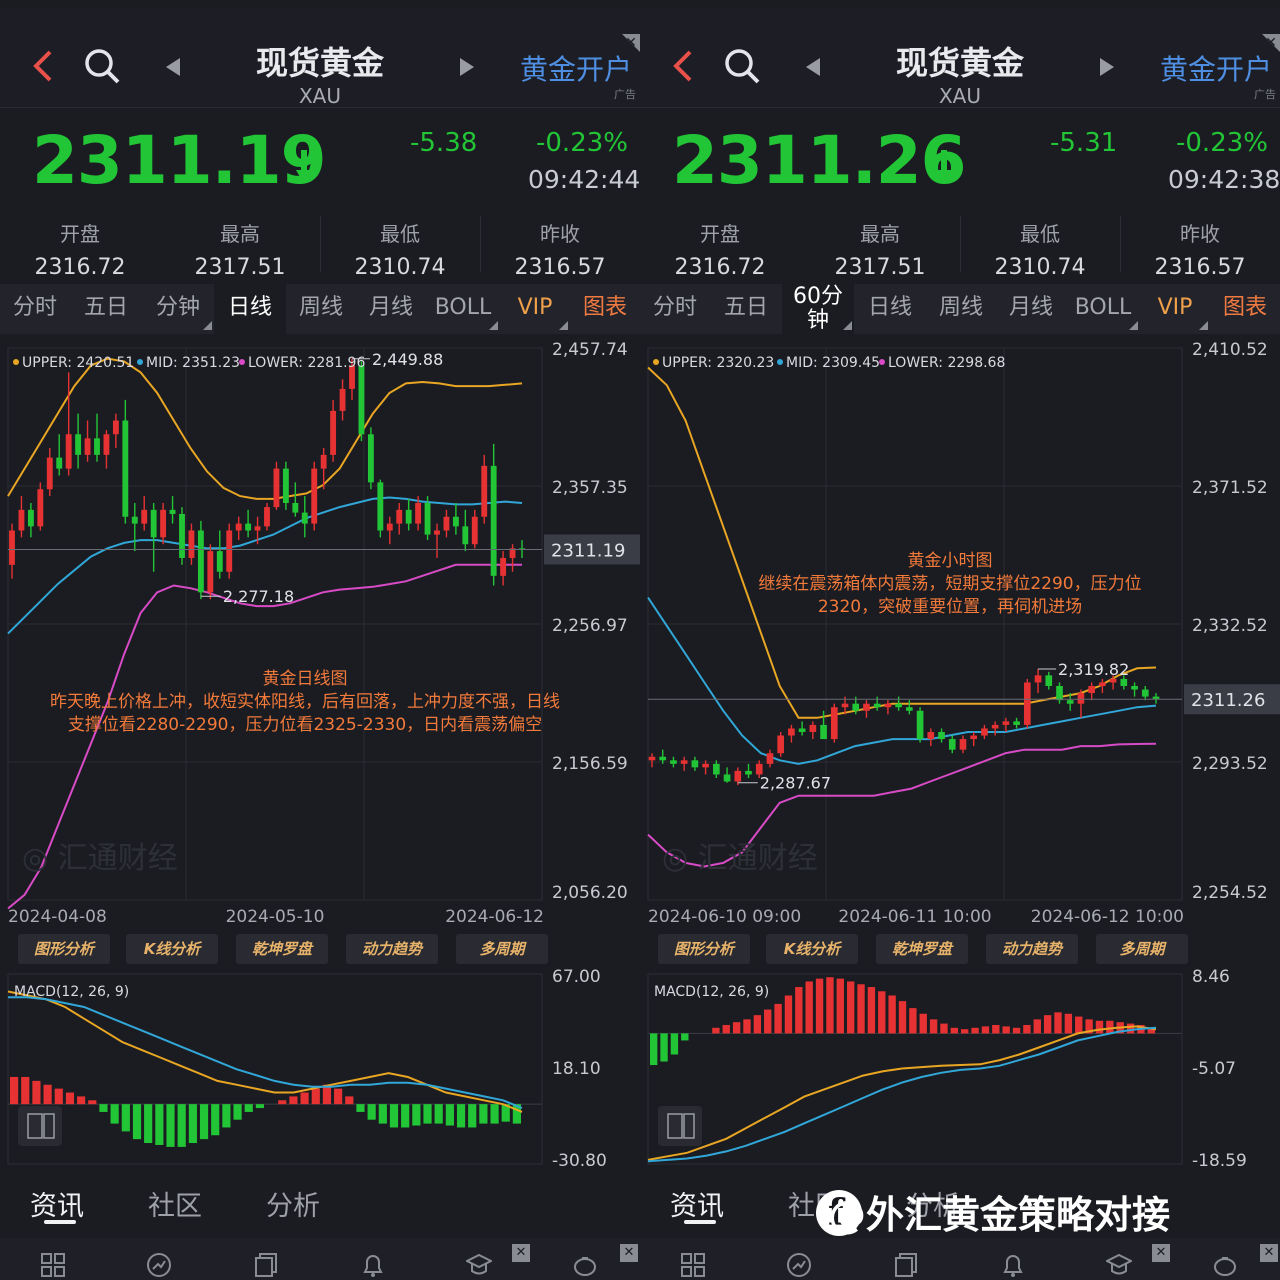 This screenshot has height=1280, width=1280. What do you see at coordinates (625, 94) in the screenshot?
I see `ad-tag: 广告` at bounding box center [625, 94].